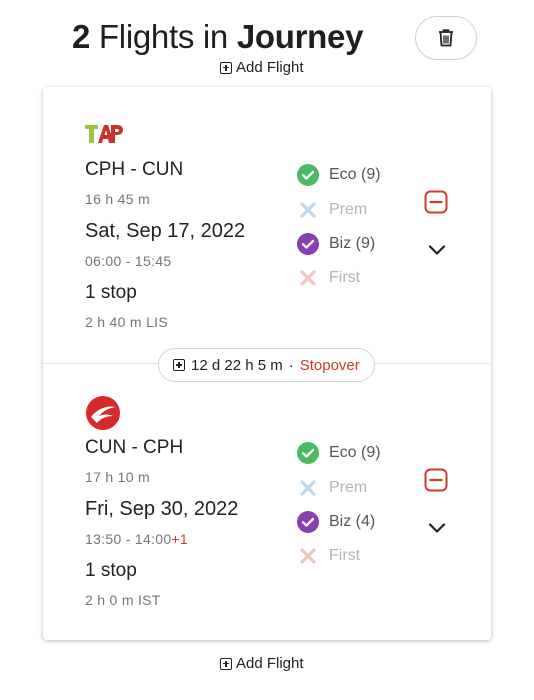  Describe the element at coordinates (117, 199) in the screenshot. I see `flight-duration: 16 h 45 m` at that location.